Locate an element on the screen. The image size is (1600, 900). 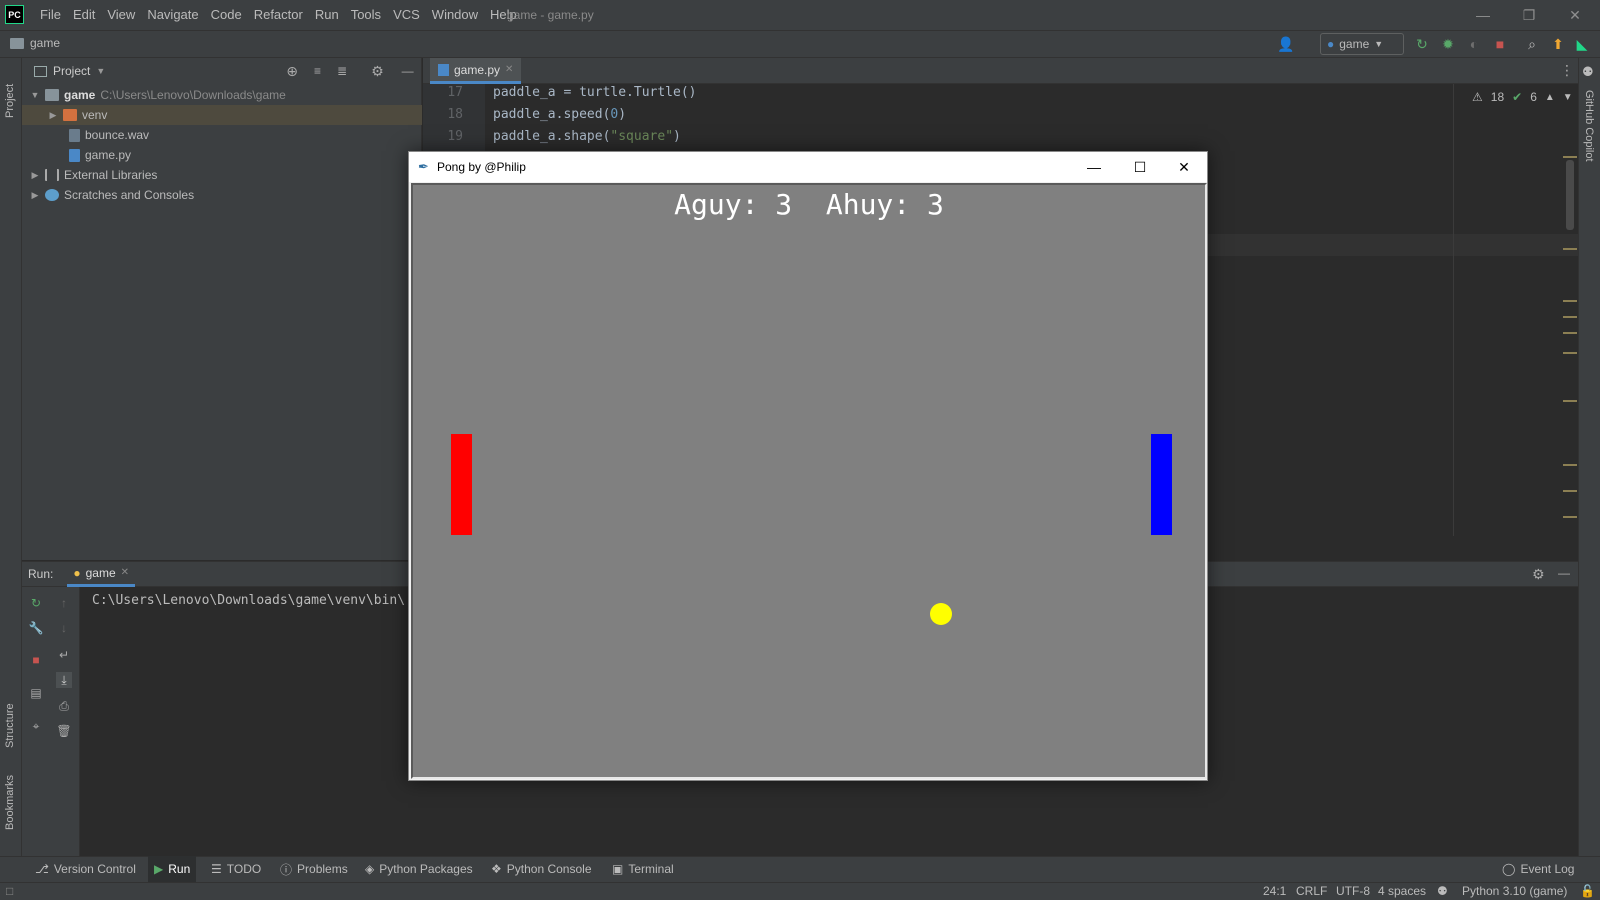
debug-icon: ✹ is located at coordinates (1448, 44).